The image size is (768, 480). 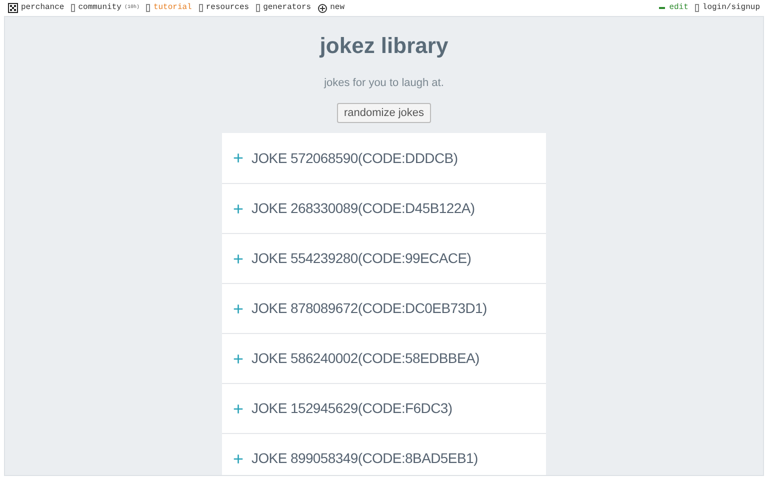 What do you see at coordinates (384, 46) in the screenshot?
I see `page-title: jokez library` at bounding box center [384, 46].